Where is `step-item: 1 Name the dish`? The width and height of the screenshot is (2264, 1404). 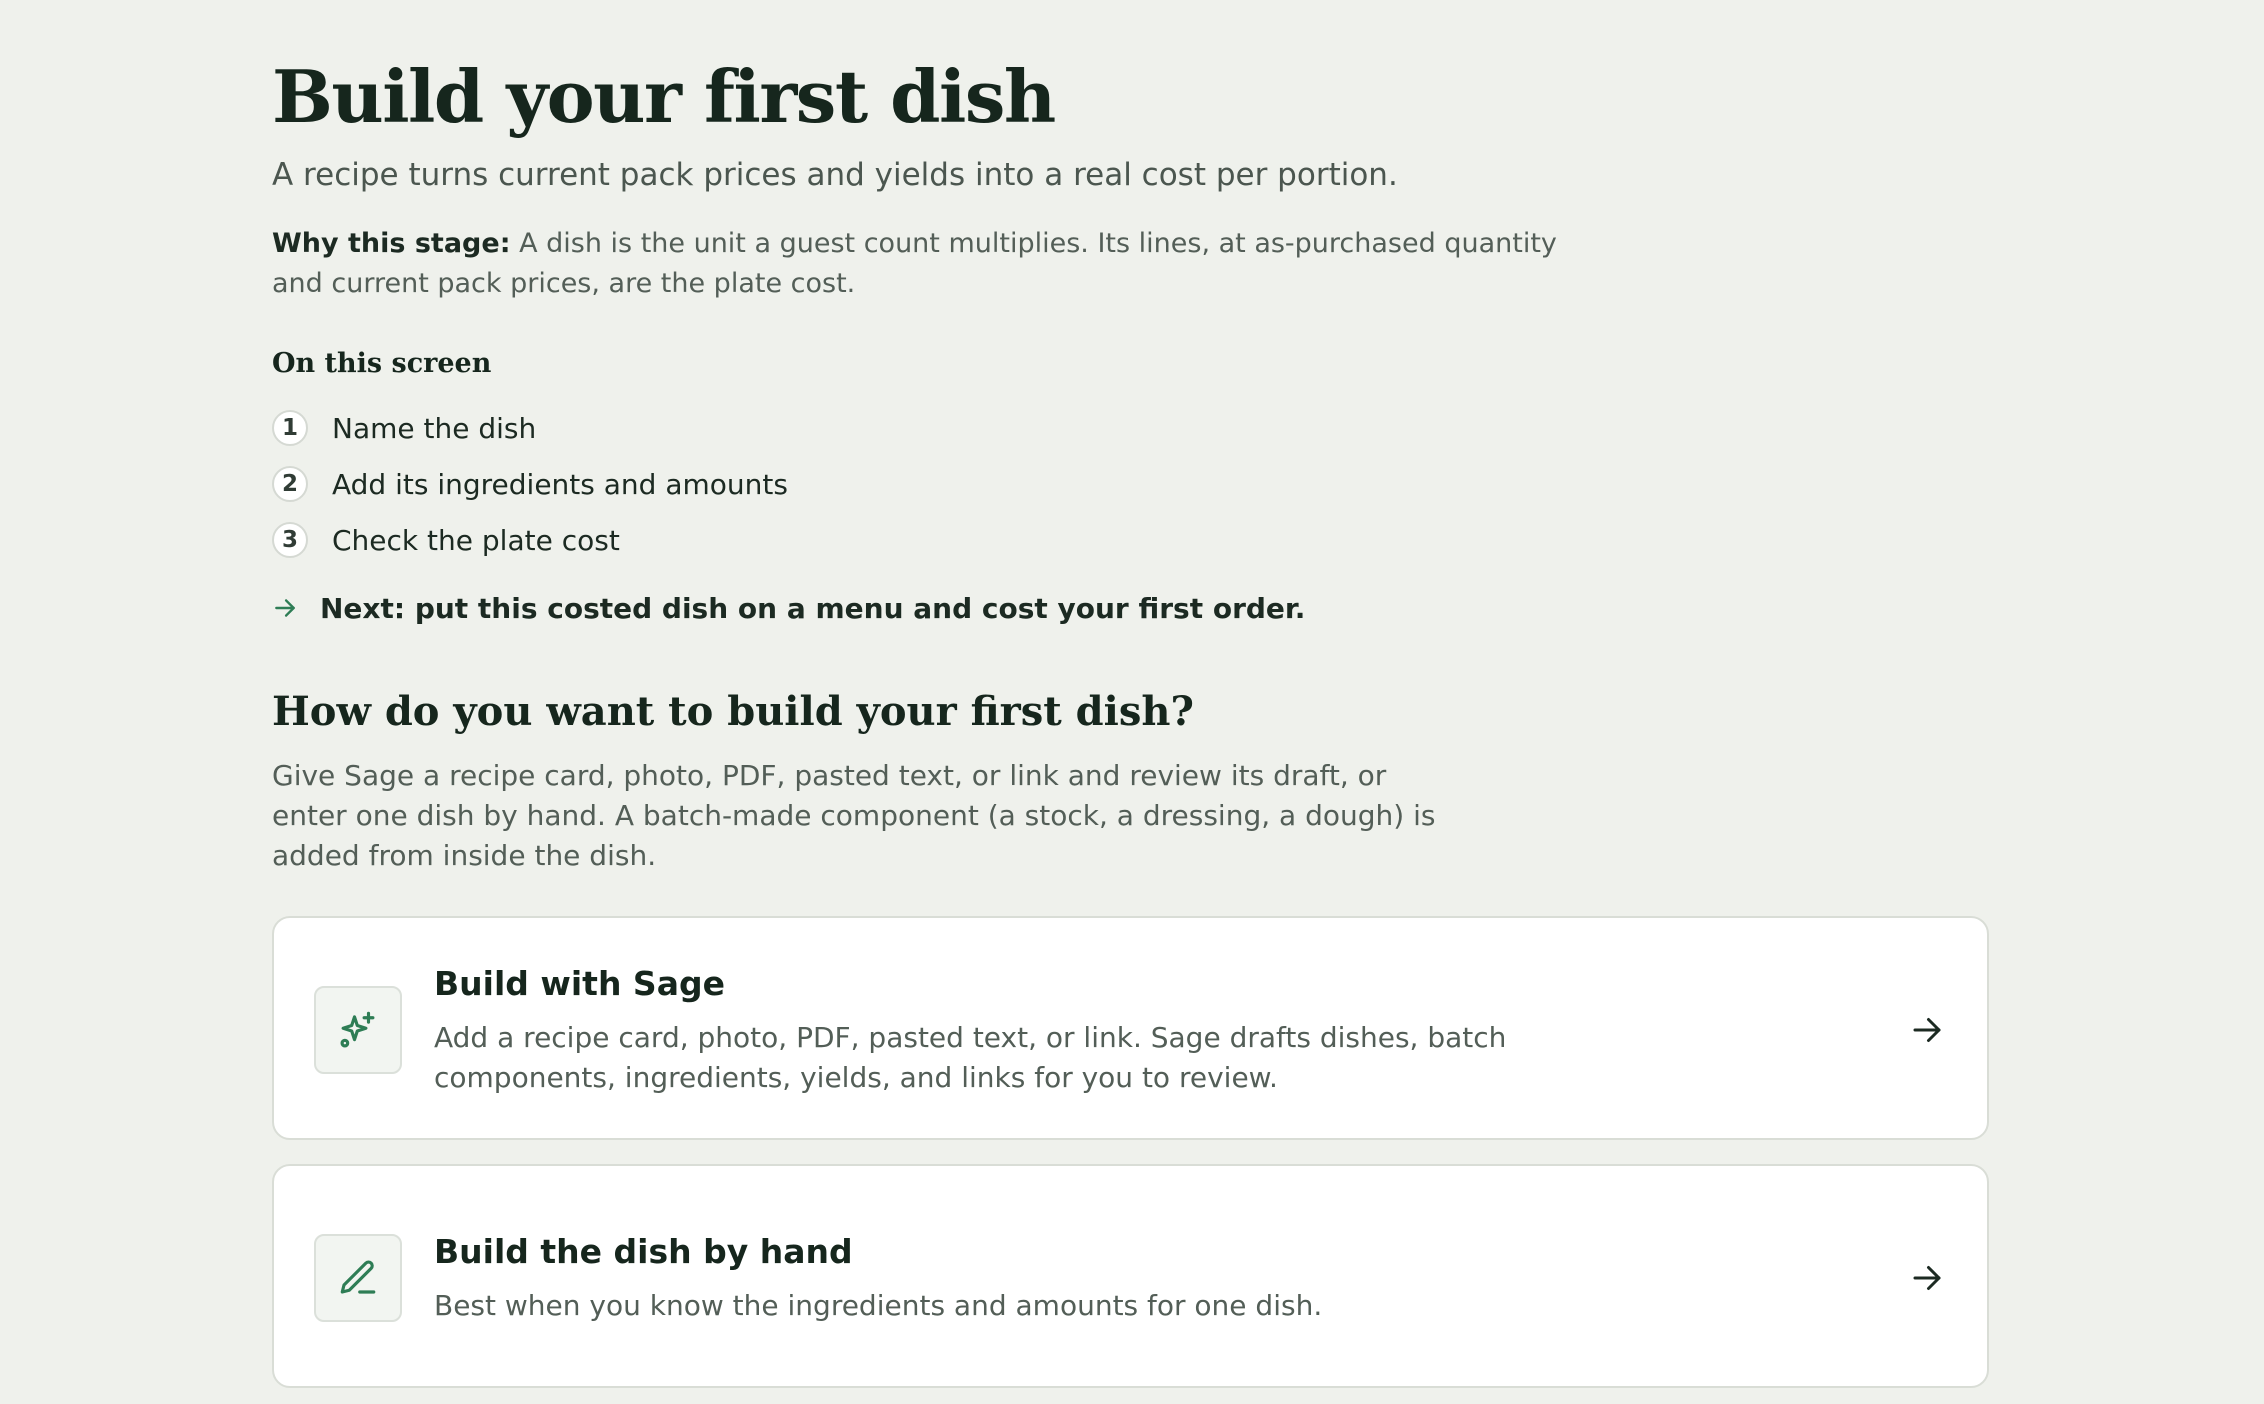
step-item: 1 Name the dish is located at coordinates (530, 428).